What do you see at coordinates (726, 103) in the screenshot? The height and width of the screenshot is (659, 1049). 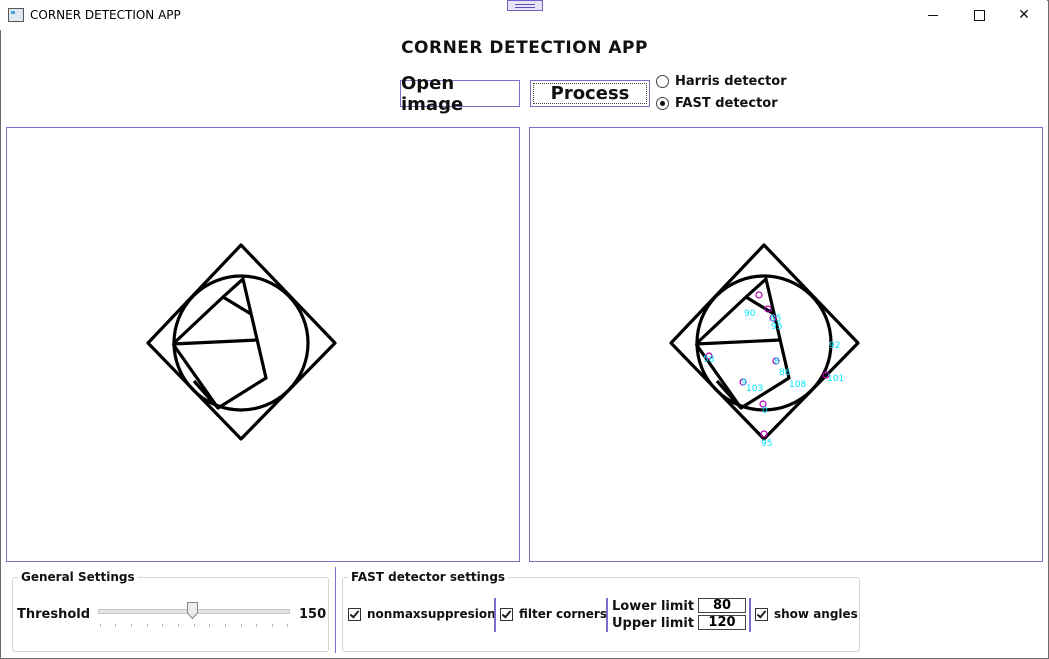 I see `fast-detector-label: FAST detector` at bounding box center [726, 103].